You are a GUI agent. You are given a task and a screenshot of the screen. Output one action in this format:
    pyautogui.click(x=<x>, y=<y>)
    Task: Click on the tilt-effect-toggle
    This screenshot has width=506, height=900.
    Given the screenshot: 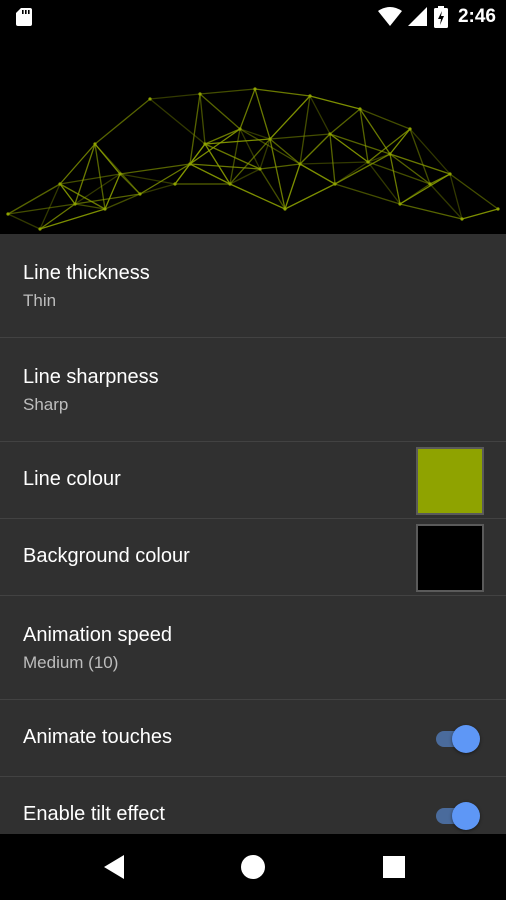 What is the action you would take?
    pyautogui.click(x=457, y=816)
    